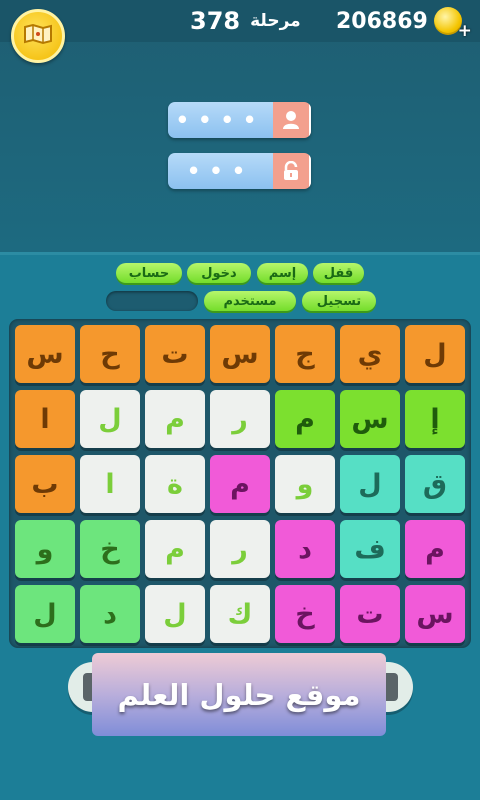 The height and width of the screenshot is (800, 480). What do you see at coordinates (305, 354) in the screenshot?
I see `letter-tile: ج` at bounding box center [305, 354].